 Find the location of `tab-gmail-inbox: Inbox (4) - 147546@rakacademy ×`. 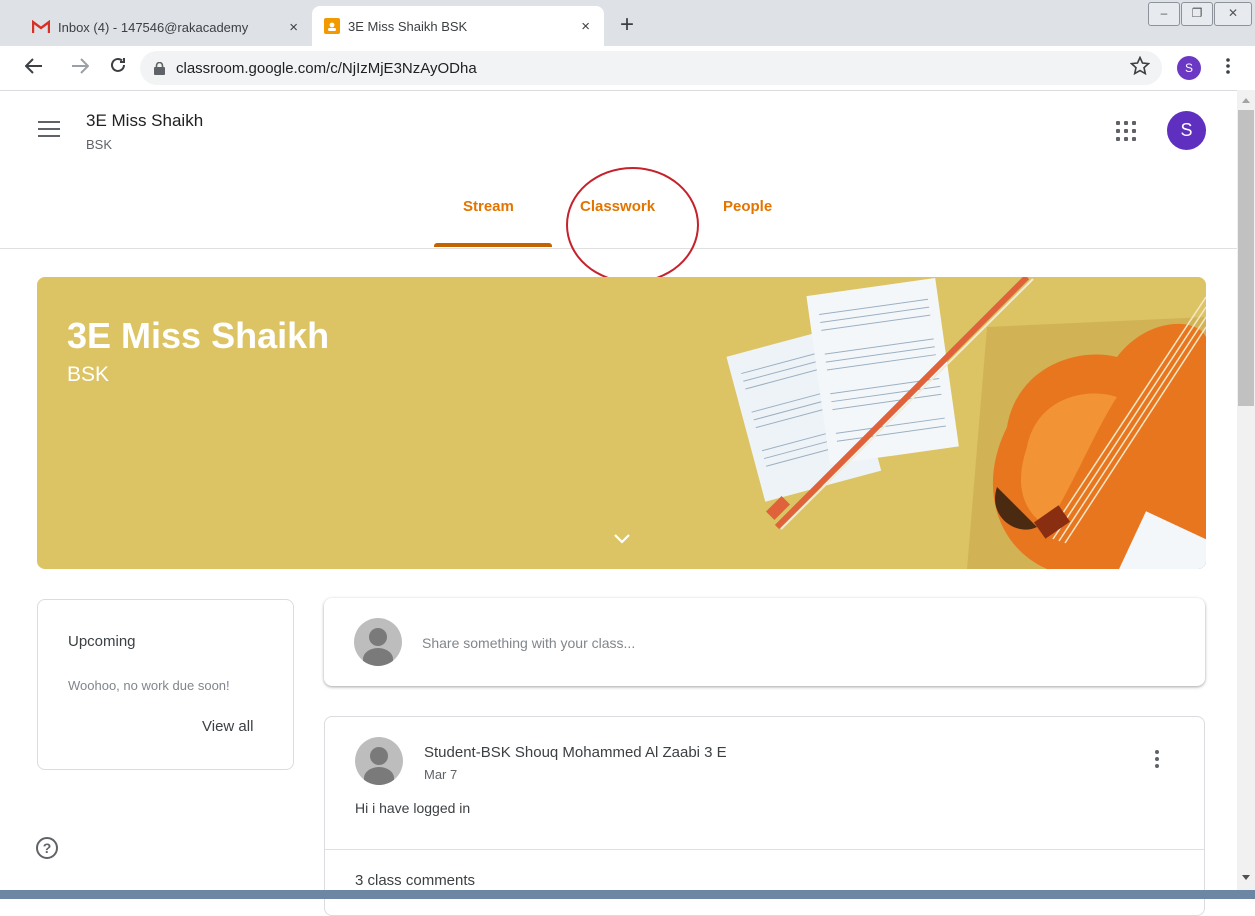

tab-gmail-inbox: Inbox (4) - 147546@rakacademy × is located at coordinates (167, 27).